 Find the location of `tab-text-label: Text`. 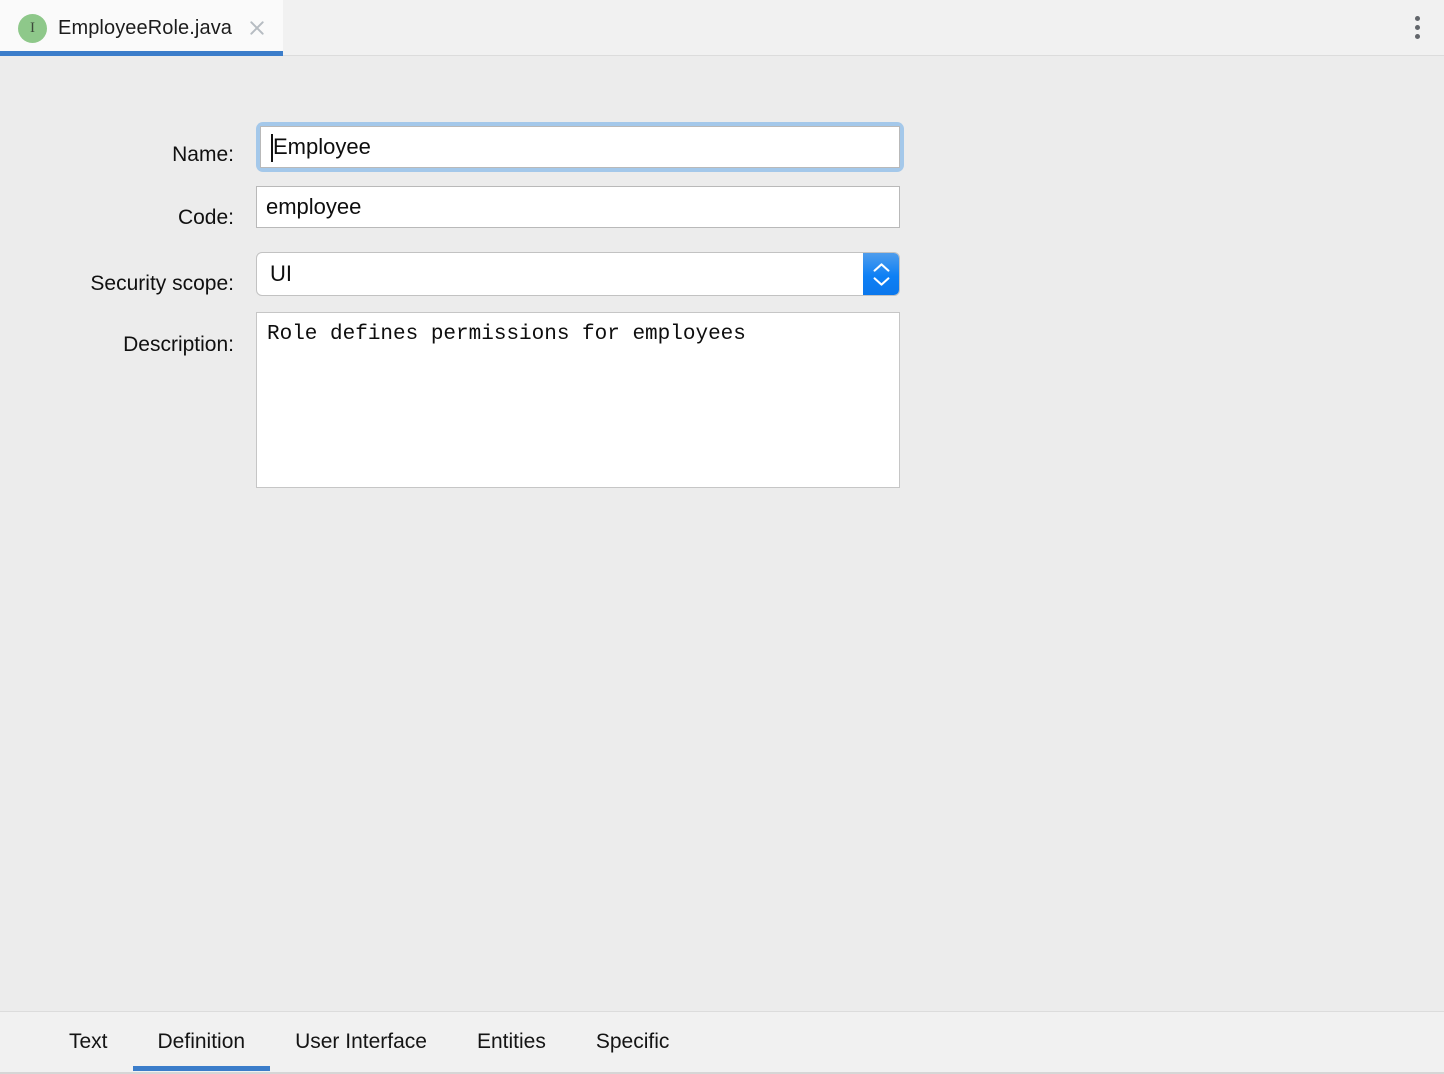

tab-text-label: Text is located at coordinates (88, 1041).